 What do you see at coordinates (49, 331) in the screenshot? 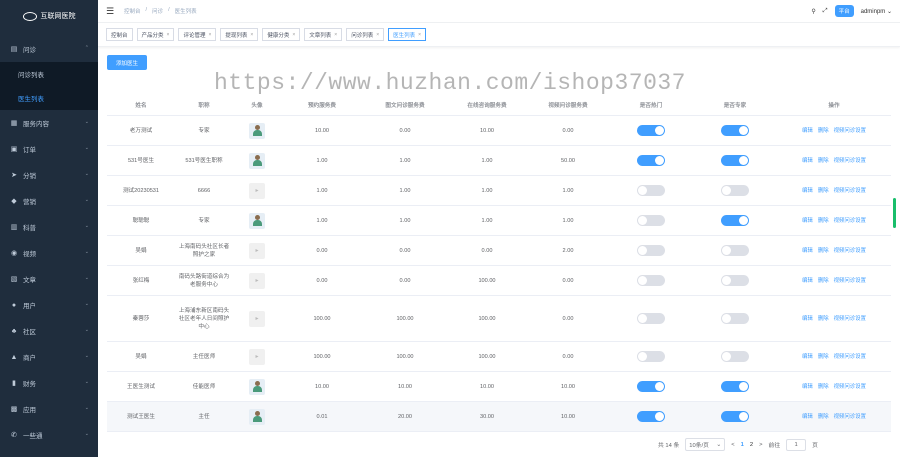
I see `sidebar-item-9: ♣ 社区 ⌄` at bounding box center [49, 331].